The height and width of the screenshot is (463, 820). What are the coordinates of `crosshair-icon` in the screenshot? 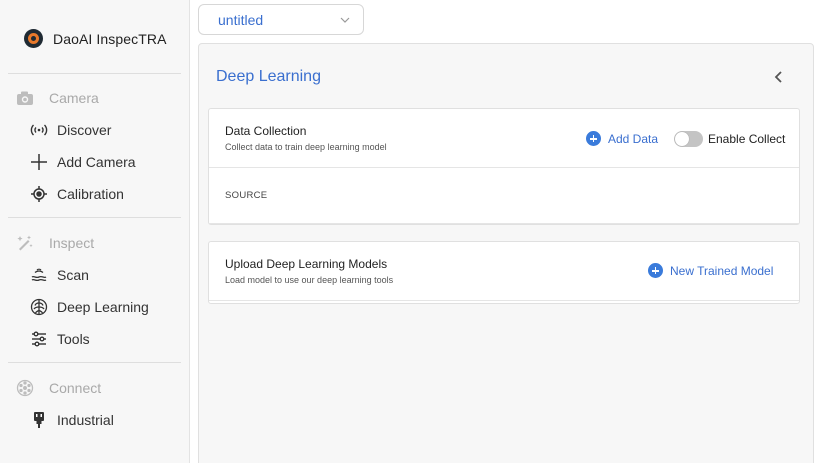 It's located at (39, 194).